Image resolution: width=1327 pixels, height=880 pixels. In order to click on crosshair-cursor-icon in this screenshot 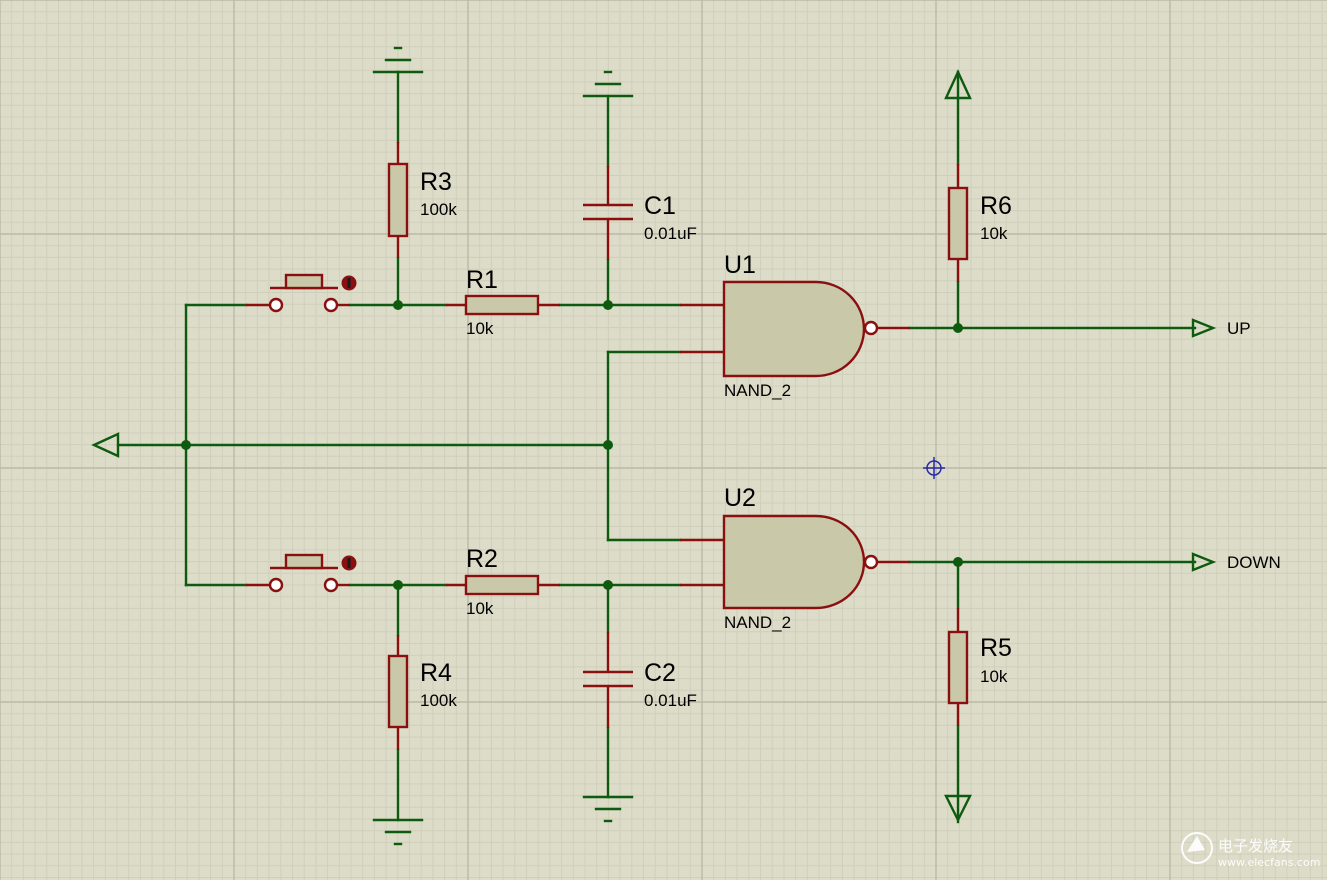, I will do `click(934, 468)`.